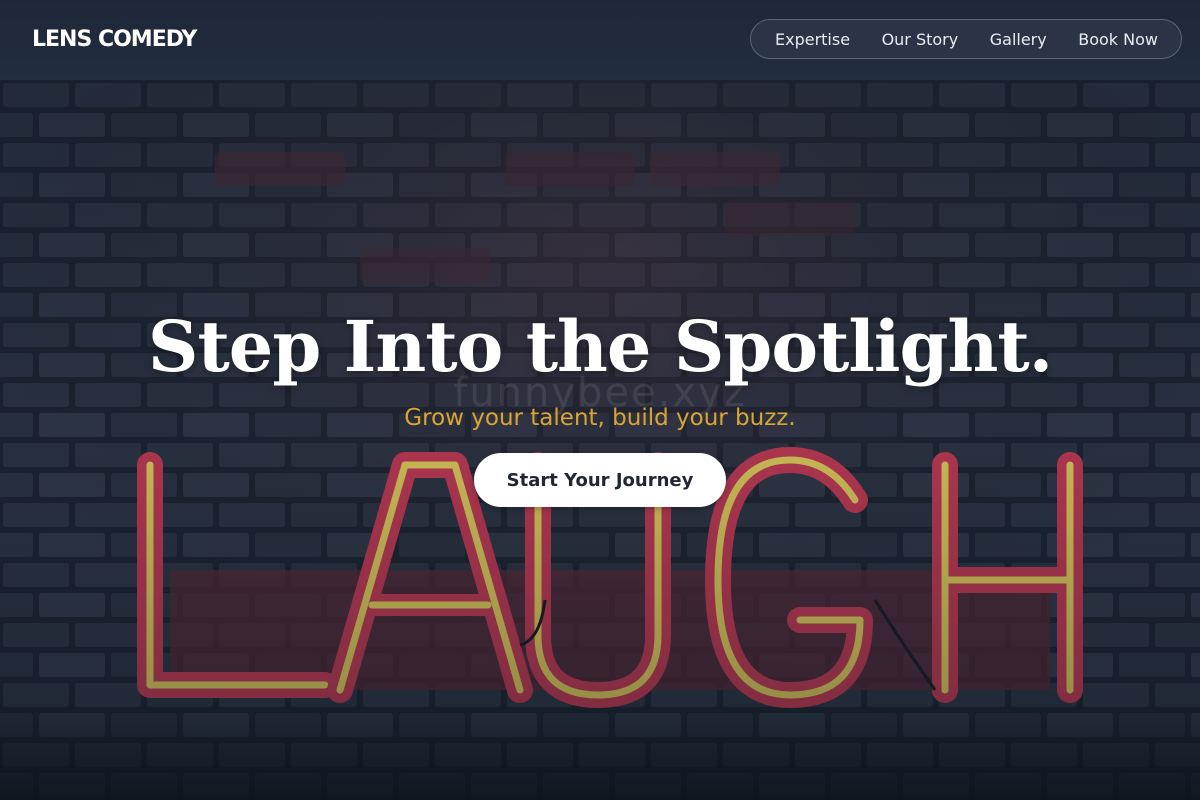  What do you see at coordinates (114, 40) in the screenshot?
I see `logo: LENS COMEDY` at bounding box center [114, 40].